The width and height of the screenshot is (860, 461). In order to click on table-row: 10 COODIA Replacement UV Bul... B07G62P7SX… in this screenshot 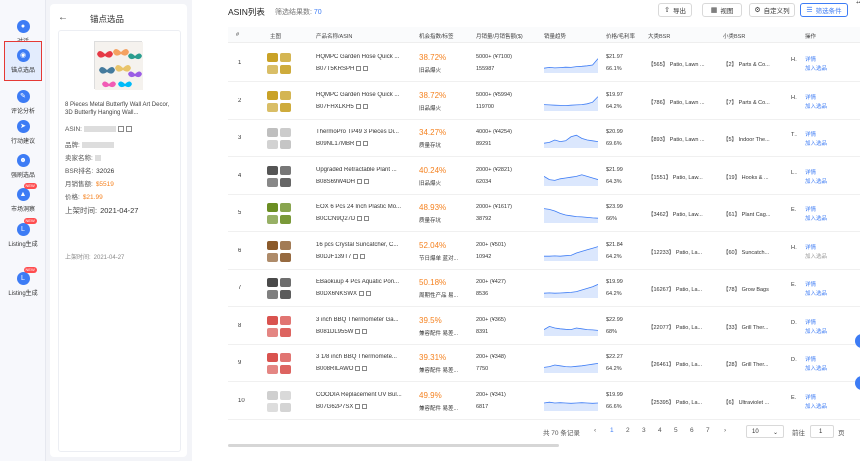, I will do `click(544, 401)`.